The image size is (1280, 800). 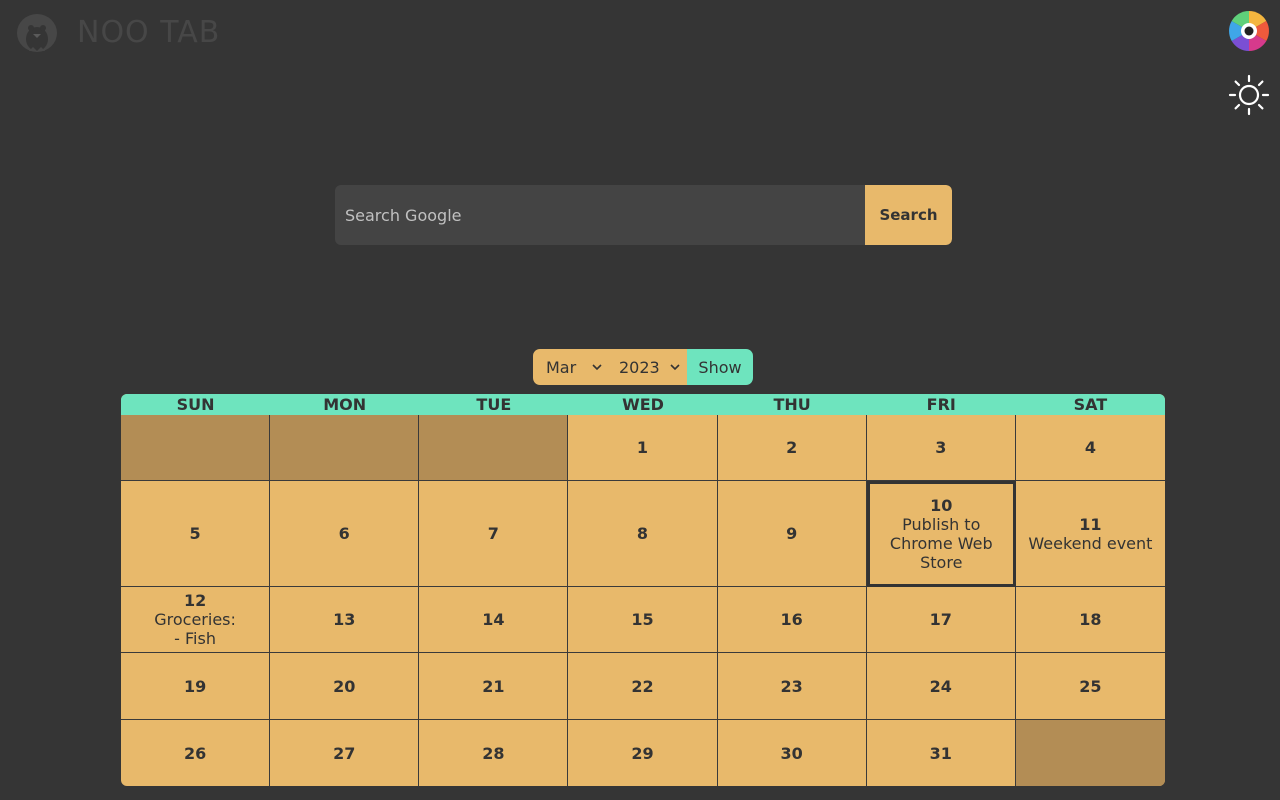 I want to click on calendar-day-cell: 1, so click(x=643, y=448).